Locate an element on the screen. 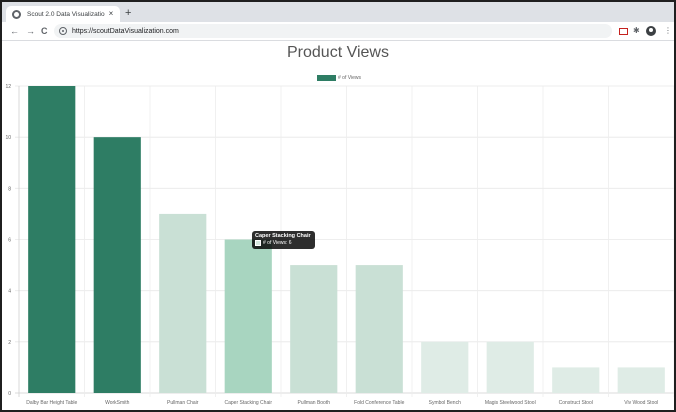 This screenshot has width=676, height=412. tooltip-label: # of Views: 6 is located at coordinates (277, 243).